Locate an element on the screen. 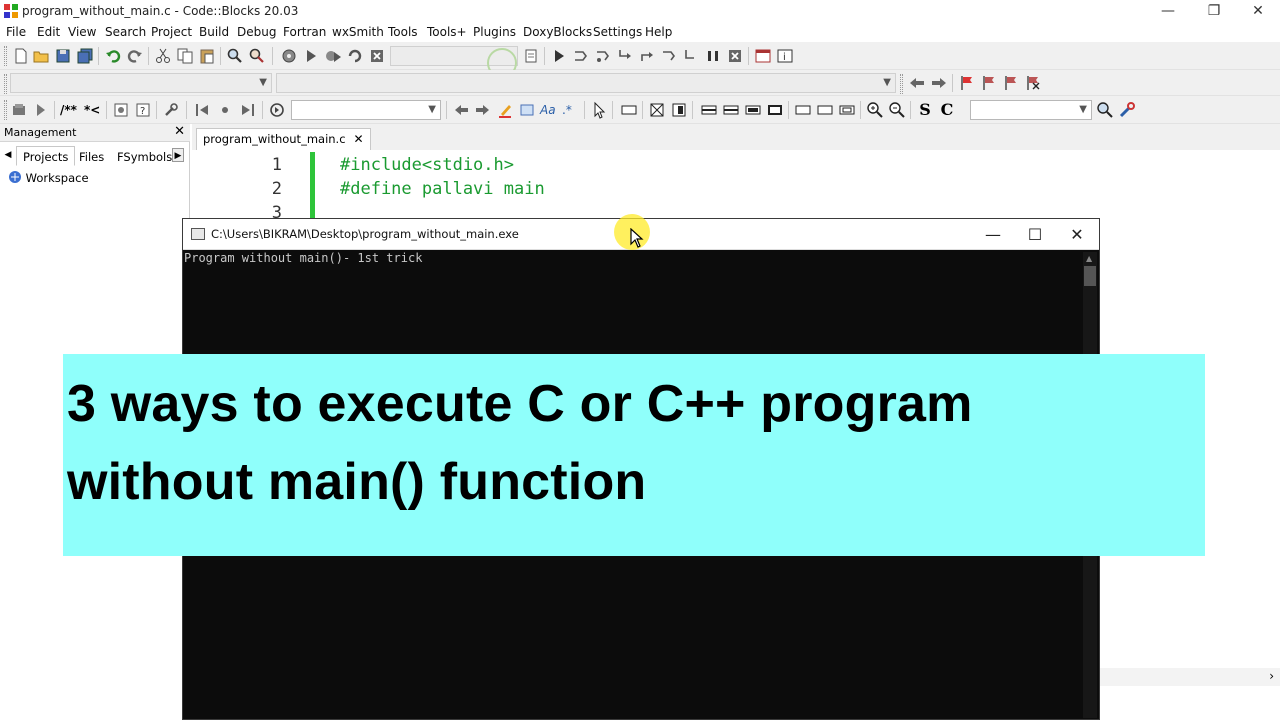 Image resolution: width=1280 pixels, height=720 pixels. prev-icon is located at coordinates (461, 110).